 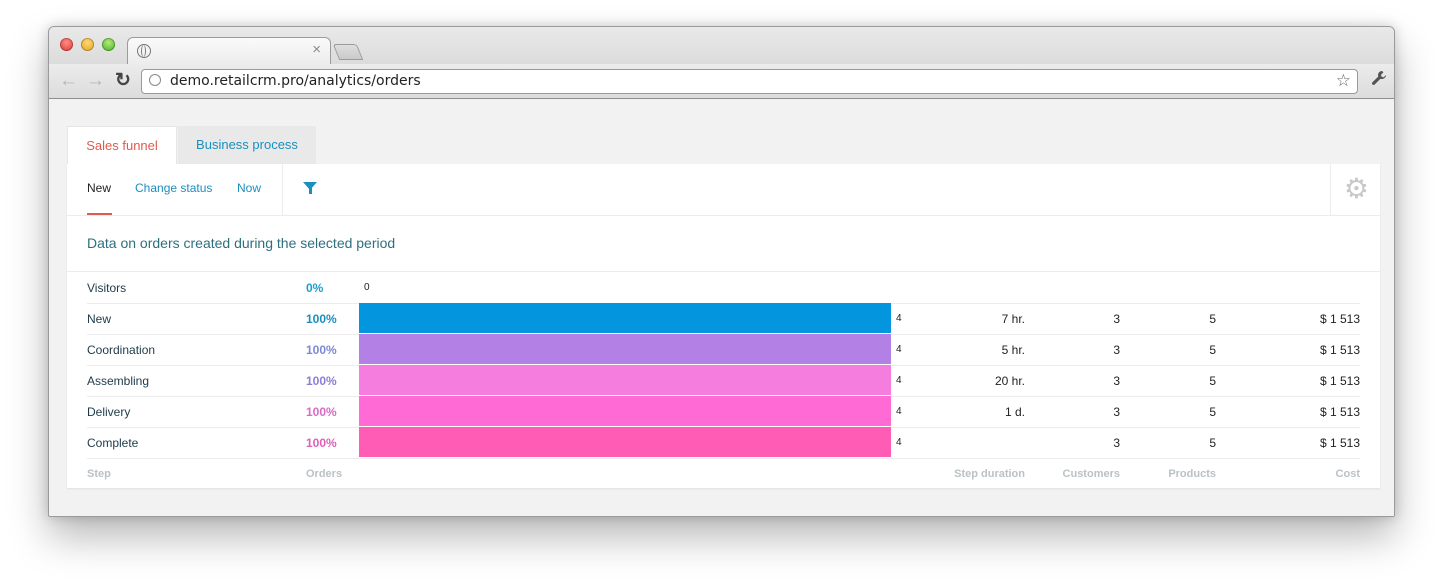 I want to click on step-label: Coordination, so click(x=121, y=350).